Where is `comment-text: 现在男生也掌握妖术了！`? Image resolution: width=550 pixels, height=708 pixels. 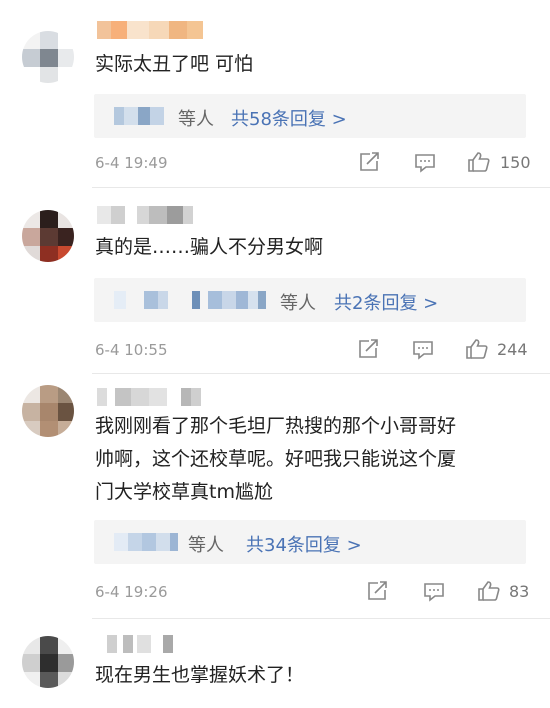 comment-text: 现在男生也掌握妖术了！ is located at coordinates (200, 675).